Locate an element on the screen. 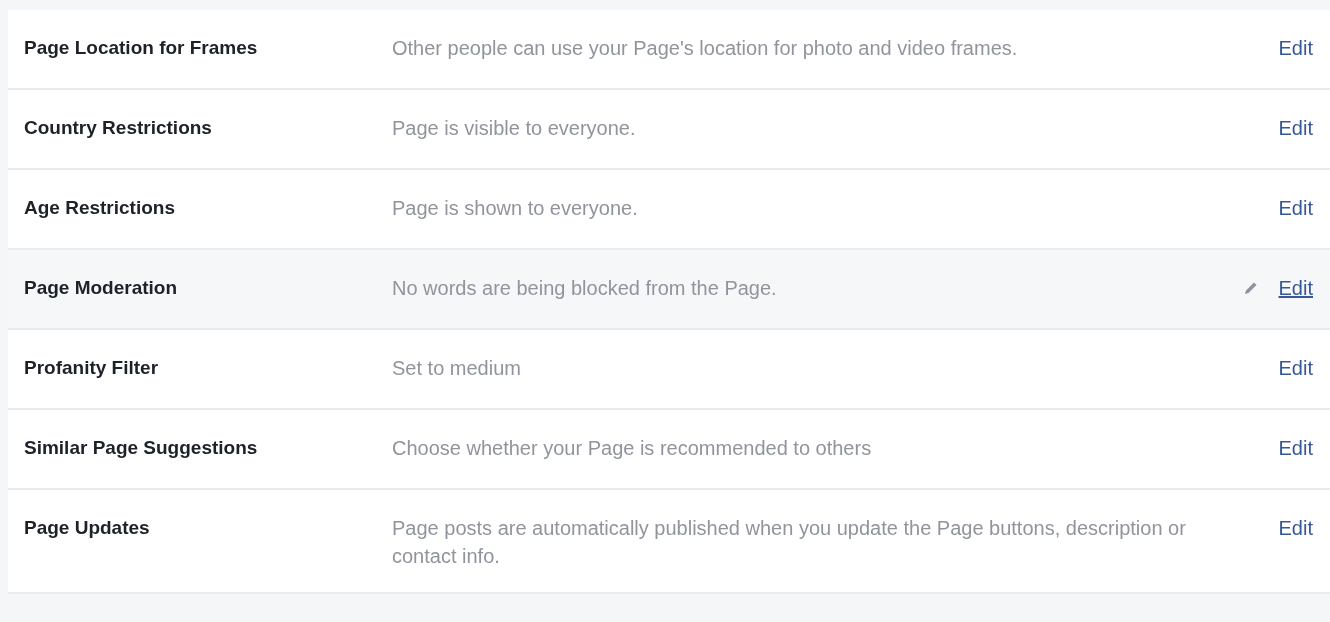 This screenshot has height=622, width=1330. setting-title: Age Restrictions is located at coordinates (100, 208).